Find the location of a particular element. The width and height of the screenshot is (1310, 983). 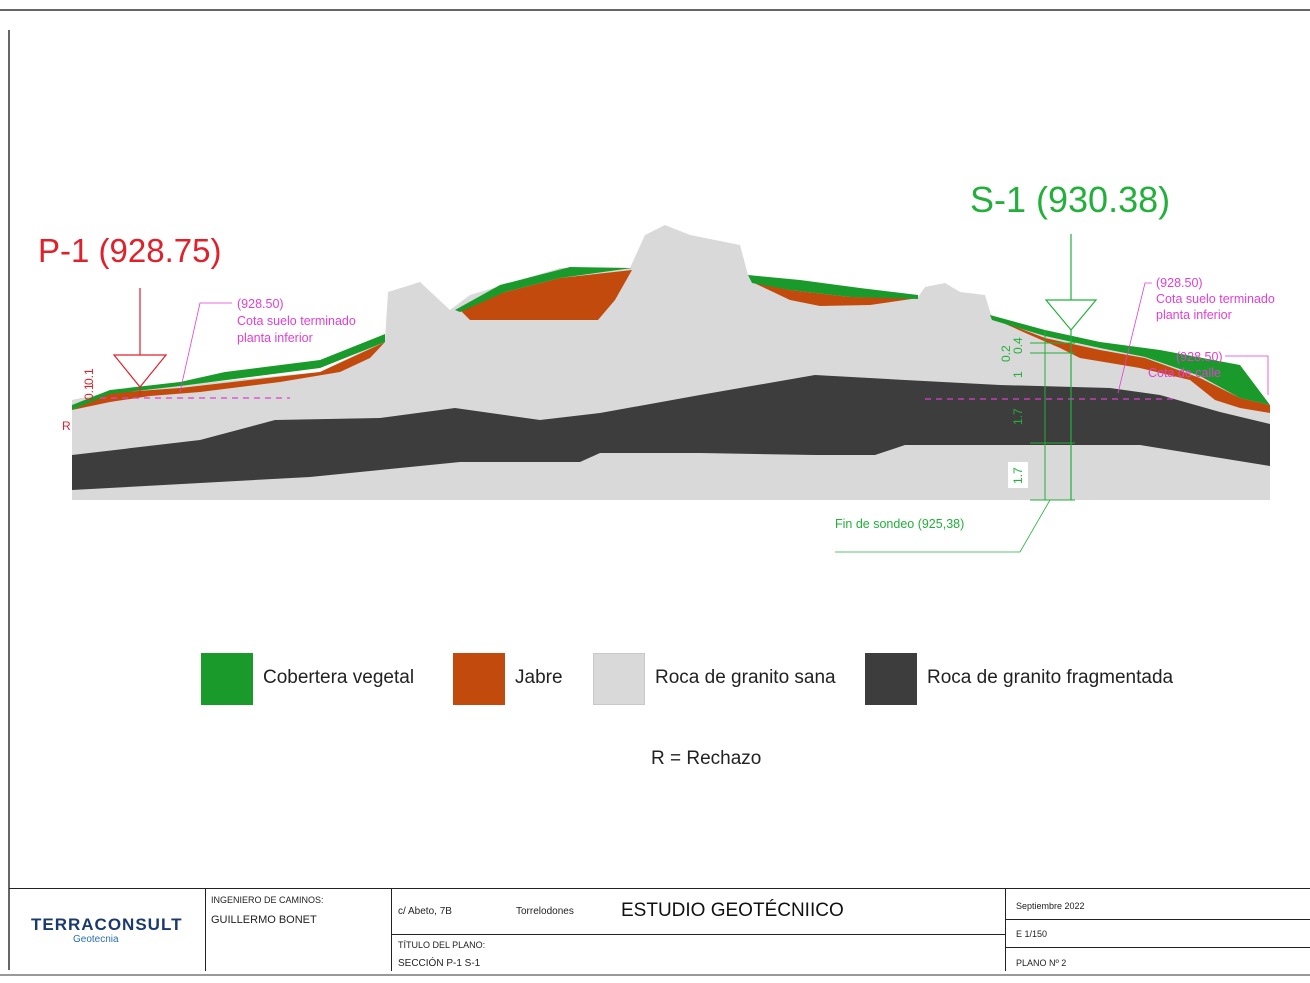

fin-sondeo-label: Fin de sondeo (925,38) is located at coordinates (899, 524).